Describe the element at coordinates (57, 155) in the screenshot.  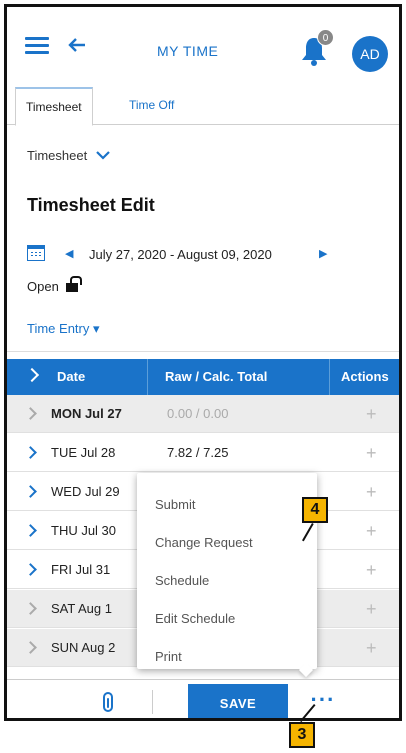
I see `view-selector-label: Timesheet` at that location.